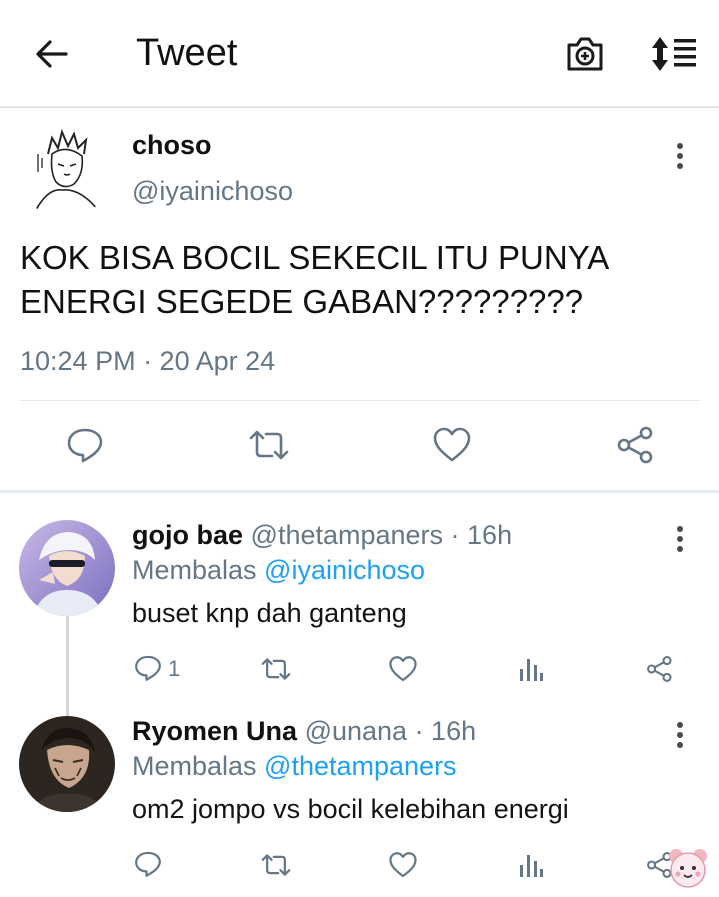  Describe the element at coordinates (359, 54) in the screenshot. I see `top-bar: Tweet` at that location.